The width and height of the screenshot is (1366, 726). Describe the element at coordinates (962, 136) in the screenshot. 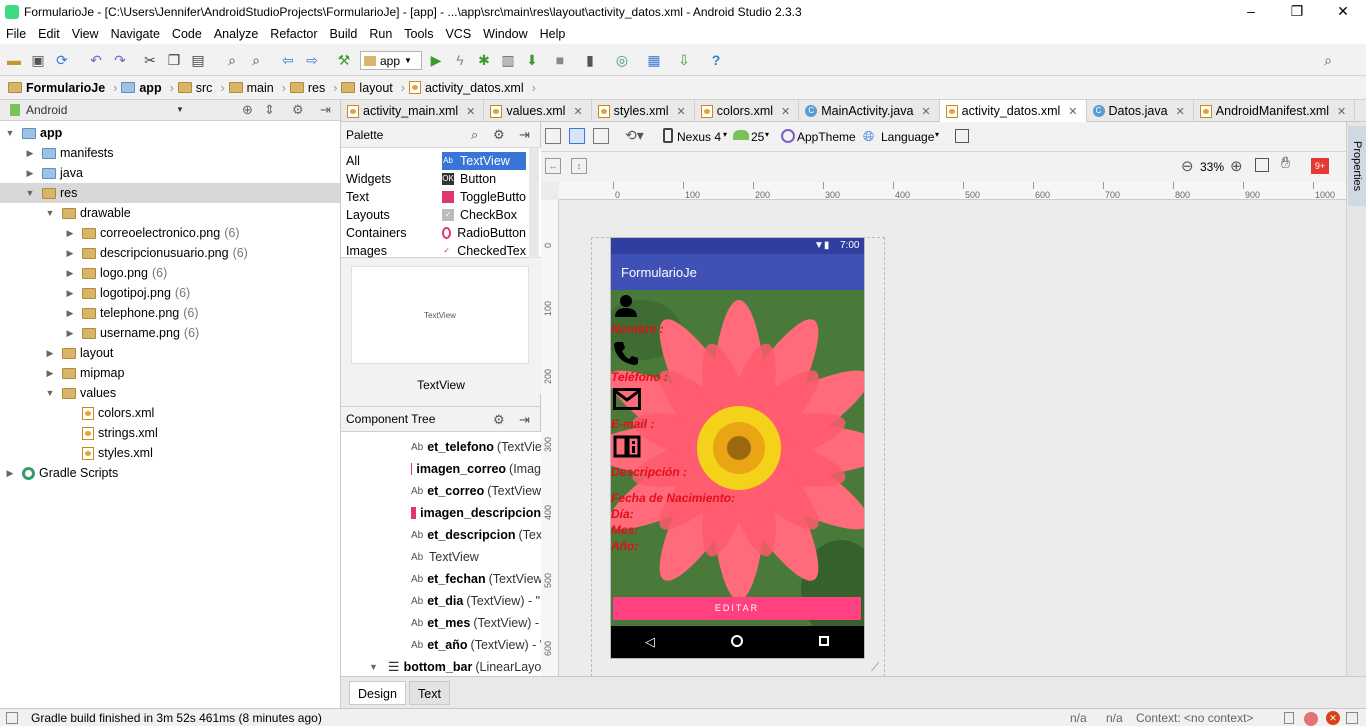

I see `layout-variants-icon` at that location.